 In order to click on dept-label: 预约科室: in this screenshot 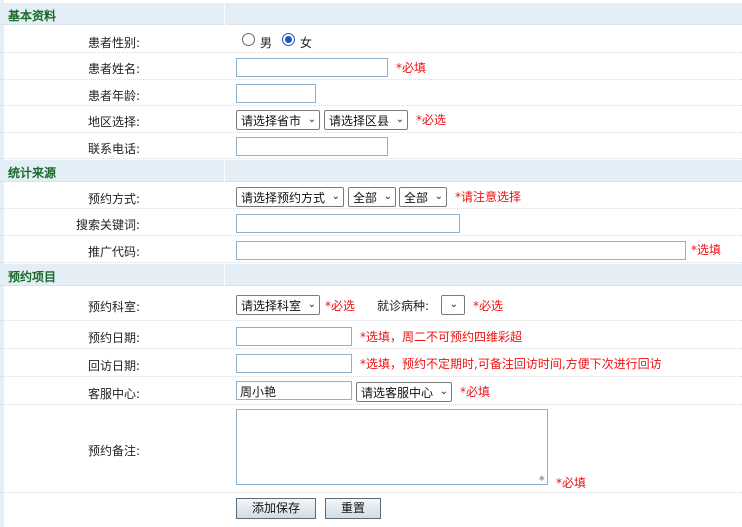, I will do `click(113, 307)`.